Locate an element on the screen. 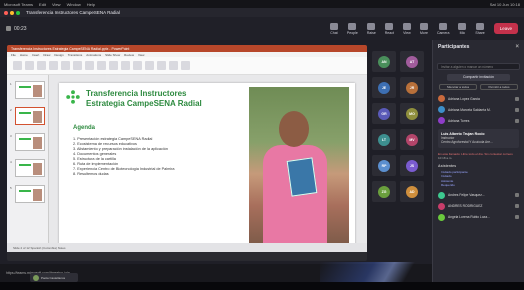  participant-tile: JS is located at coordinates (412, 165).